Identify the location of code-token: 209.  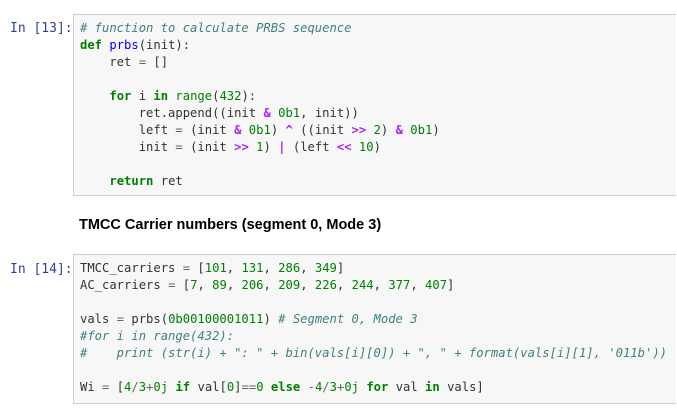
(289, 285).